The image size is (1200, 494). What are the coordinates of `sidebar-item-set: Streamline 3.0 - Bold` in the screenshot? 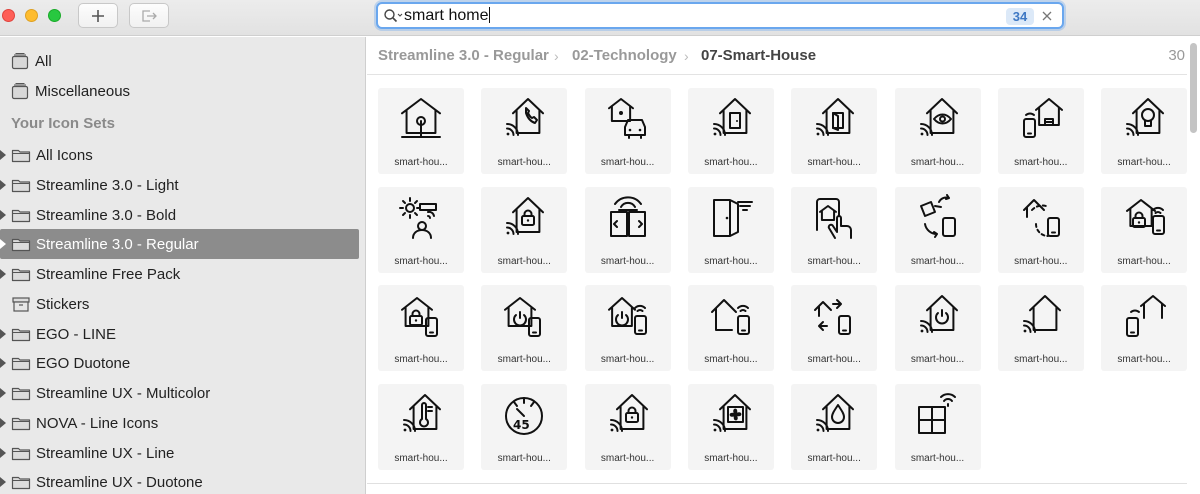 It's located at (179, 215).